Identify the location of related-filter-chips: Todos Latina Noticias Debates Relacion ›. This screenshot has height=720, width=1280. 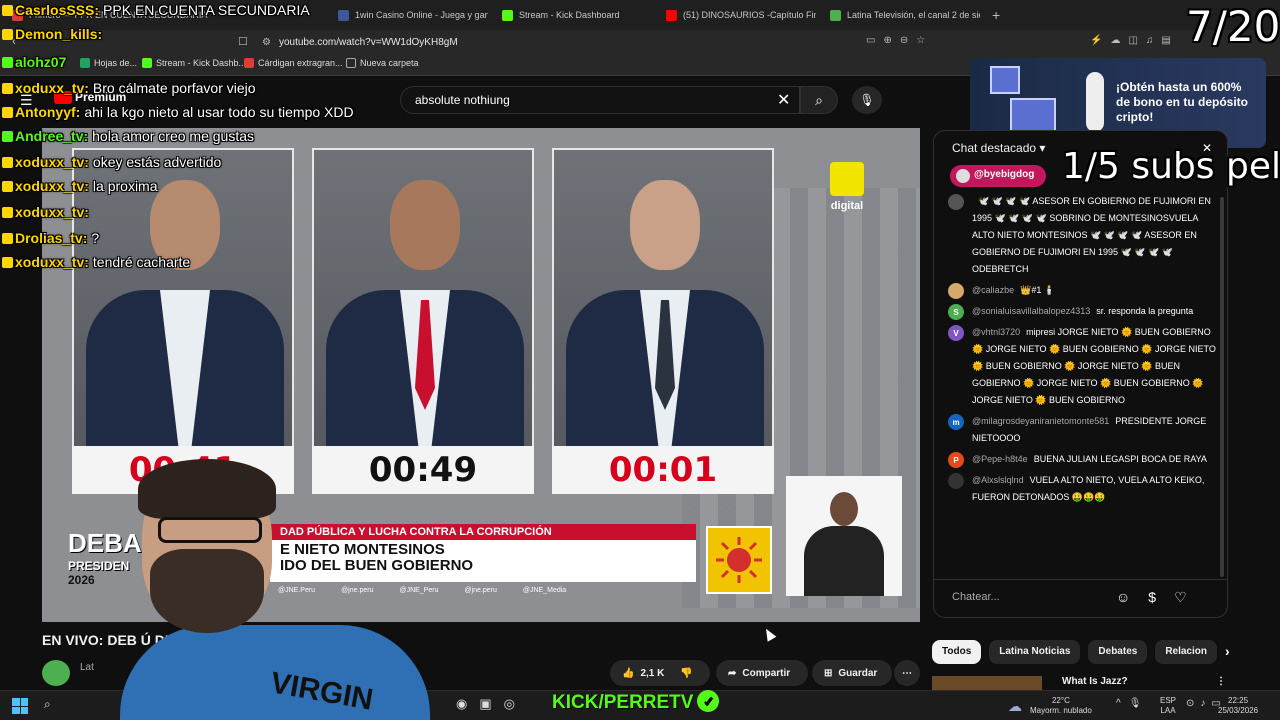
(1081, 652).